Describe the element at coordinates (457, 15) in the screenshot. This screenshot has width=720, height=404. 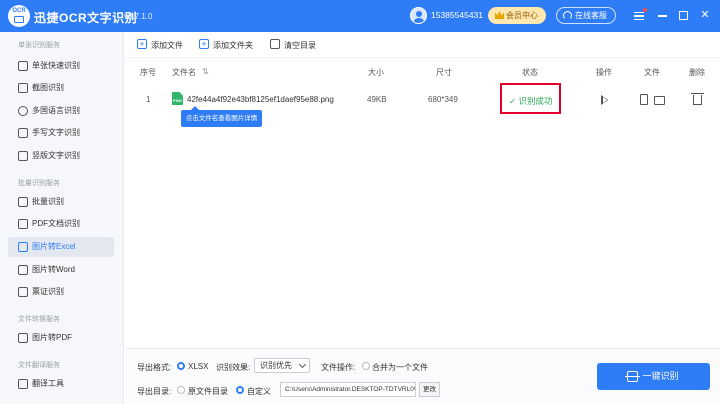
I see `user-phone: 15385545431` at that location.